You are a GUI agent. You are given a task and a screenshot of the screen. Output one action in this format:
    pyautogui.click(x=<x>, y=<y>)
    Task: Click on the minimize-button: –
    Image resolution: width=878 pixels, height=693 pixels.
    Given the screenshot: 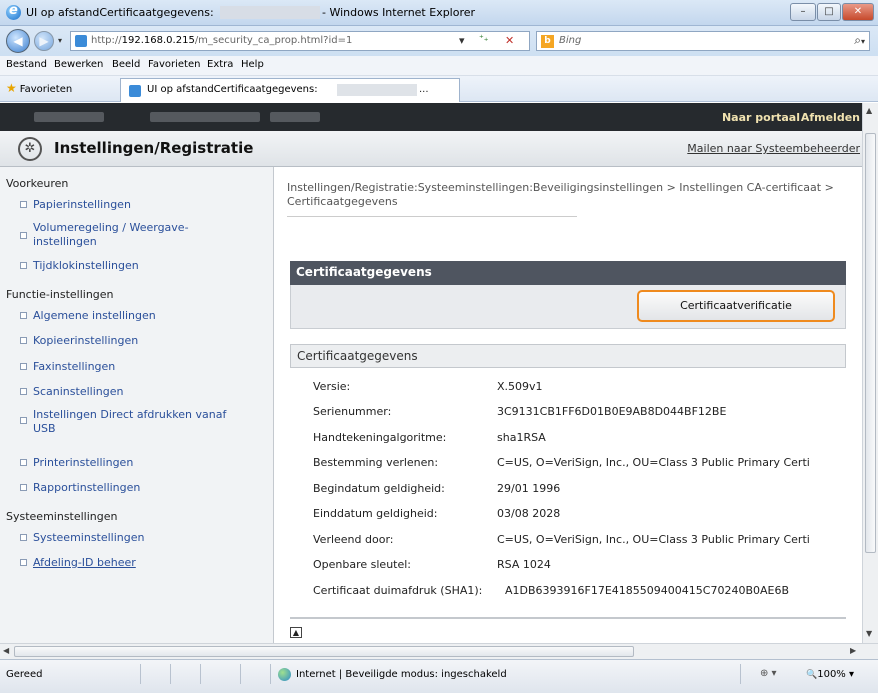 What is the action you would take?
    pyautogui.click(x=803, y=12)
    